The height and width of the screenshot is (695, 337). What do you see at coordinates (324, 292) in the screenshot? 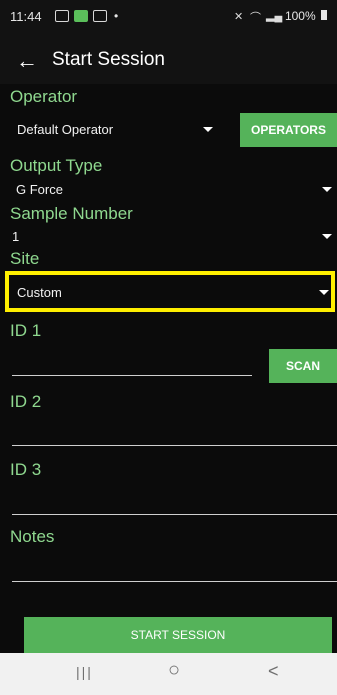
I see `site-dropdown-caret-icon` at bounding box center [324, 292].